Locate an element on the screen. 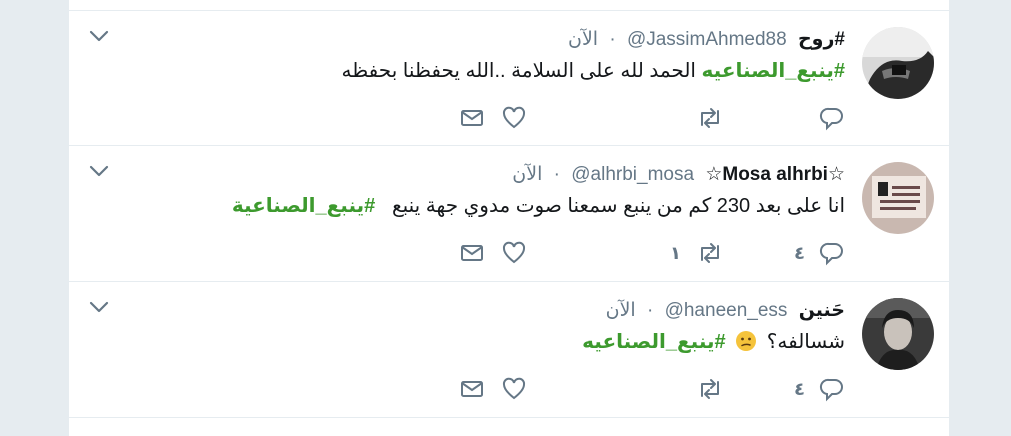  author-name: حَنين is located at coordinates (822, 310).